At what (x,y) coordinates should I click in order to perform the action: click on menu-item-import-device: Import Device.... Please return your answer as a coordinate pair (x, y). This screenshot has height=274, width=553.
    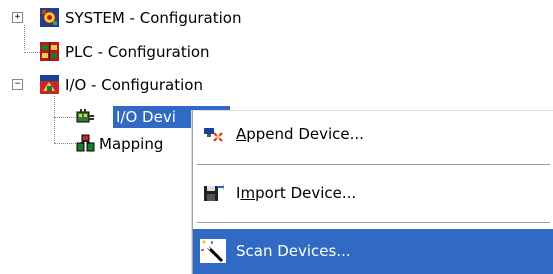
    Looking at the image, I should click on (373, 193).